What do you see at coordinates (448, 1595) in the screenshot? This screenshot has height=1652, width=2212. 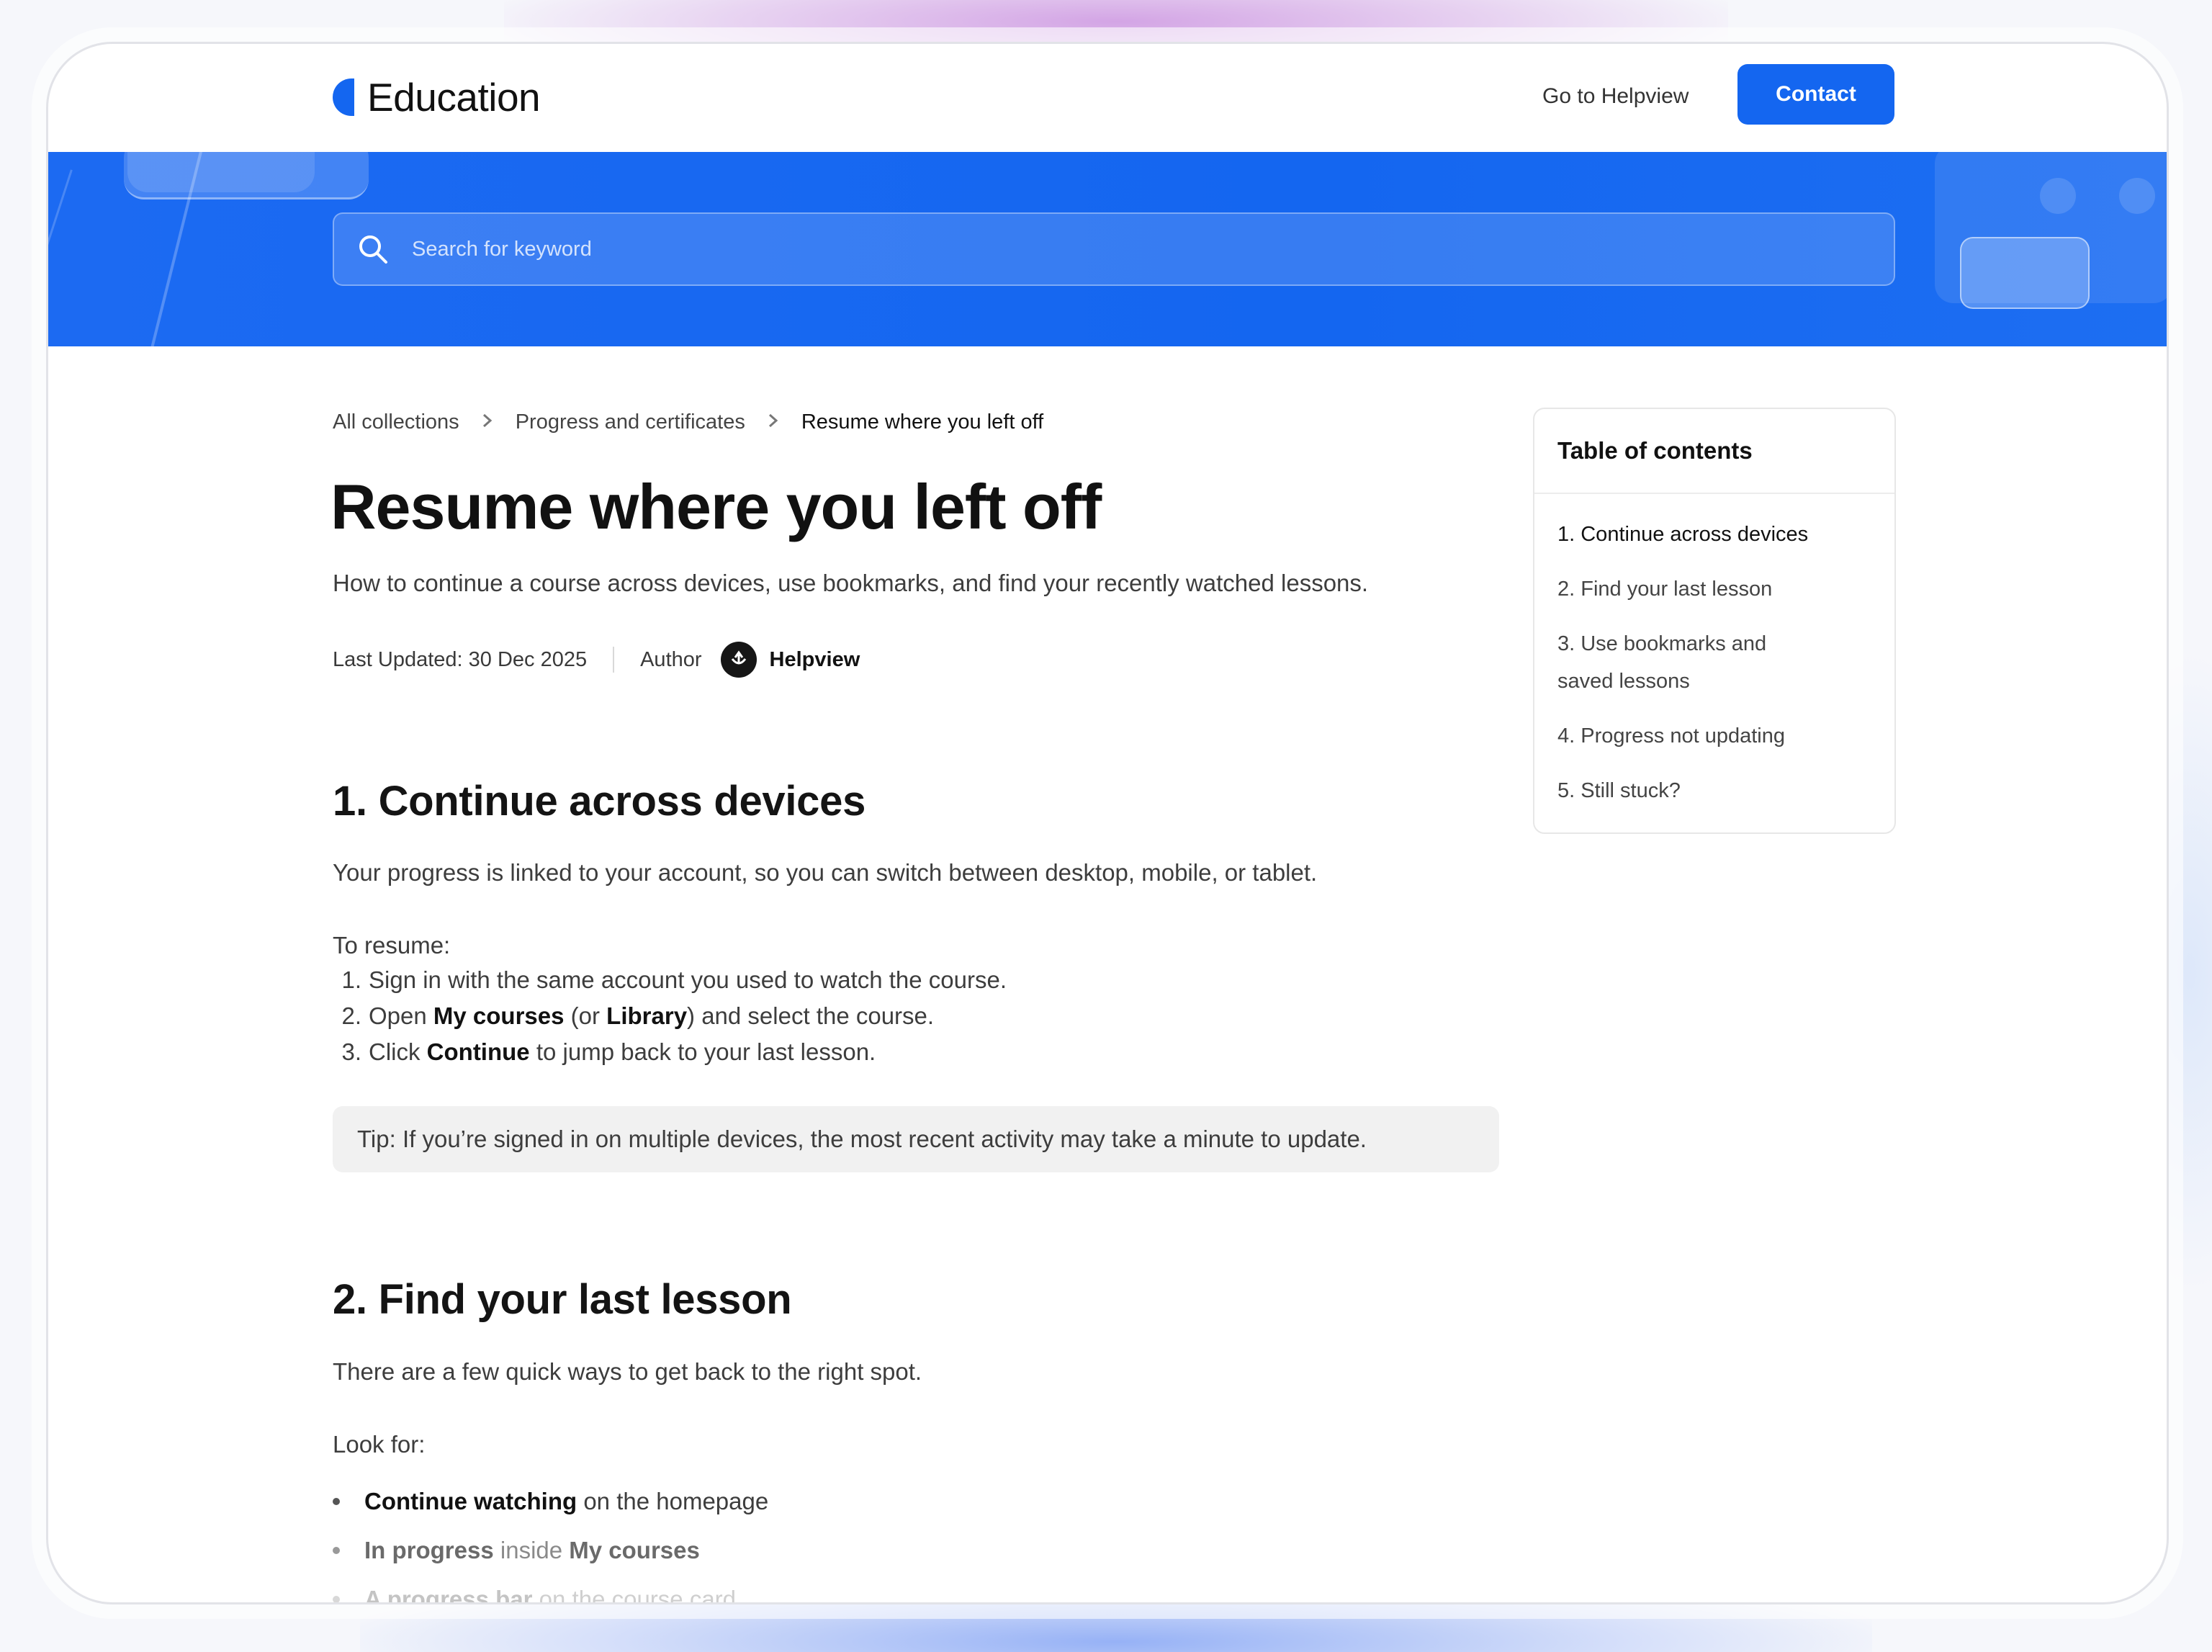 I see `list-text-bold: A progress bar` at bounding box center [448, 1595].